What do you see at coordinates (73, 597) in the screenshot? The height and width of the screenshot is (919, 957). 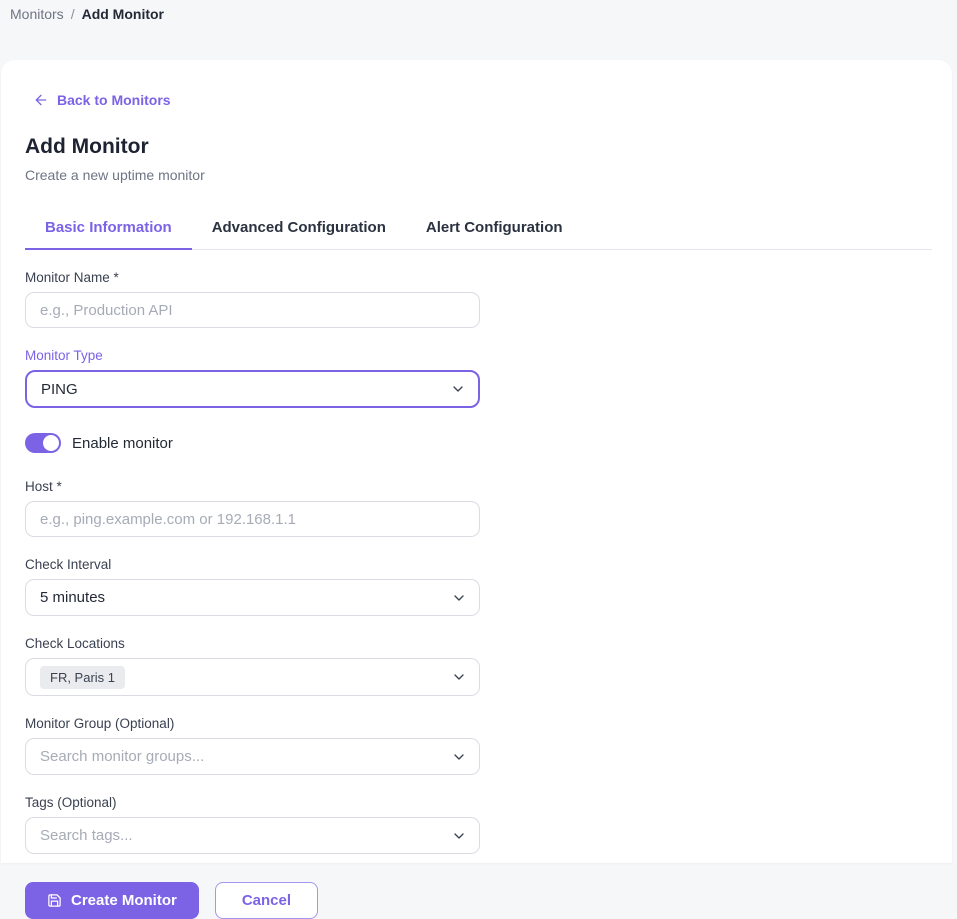 I see `check-interval-value: 5 minutes` at bounding box center [73, 597].